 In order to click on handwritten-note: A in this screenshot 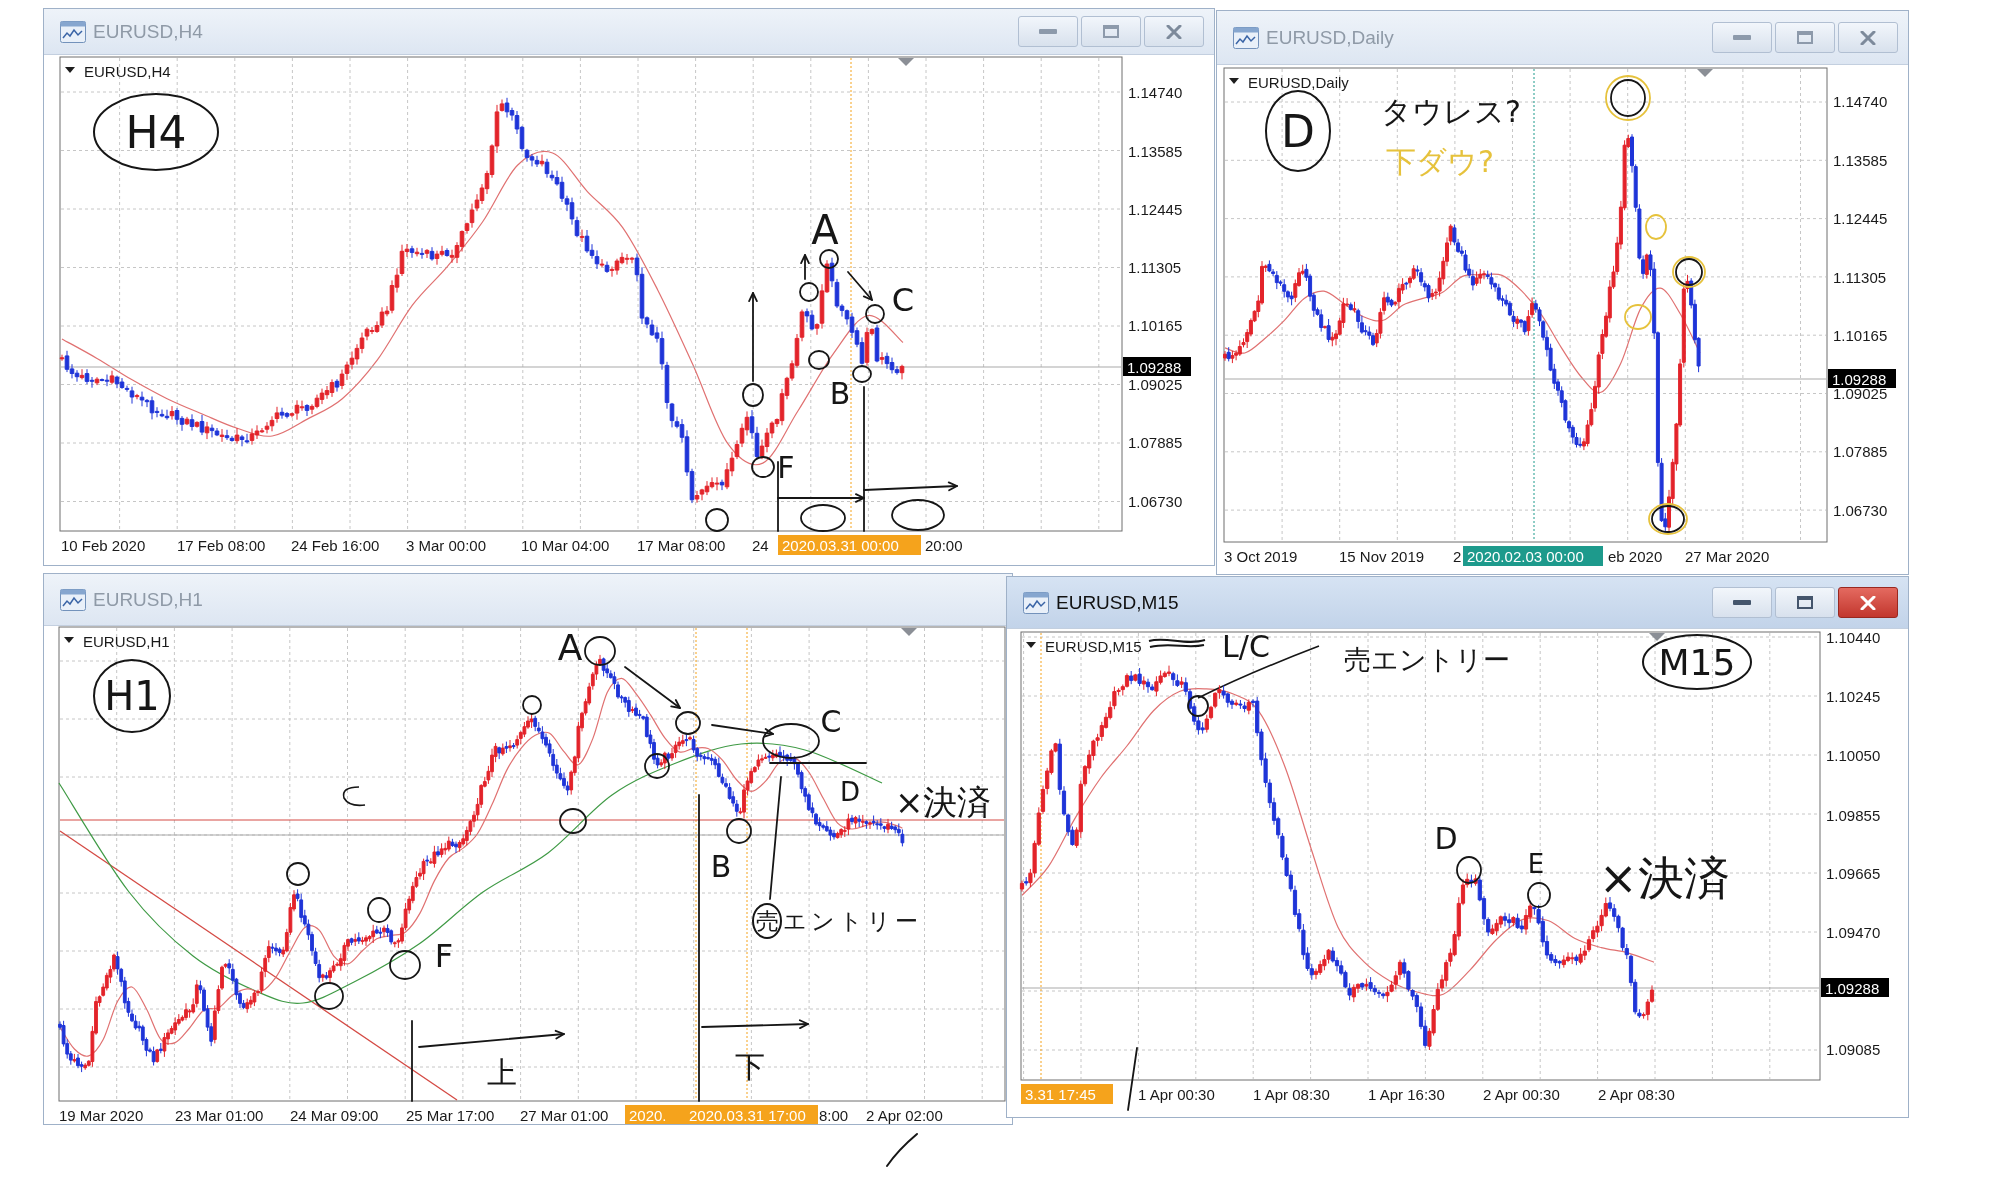, I will do `click(570, 647)`.